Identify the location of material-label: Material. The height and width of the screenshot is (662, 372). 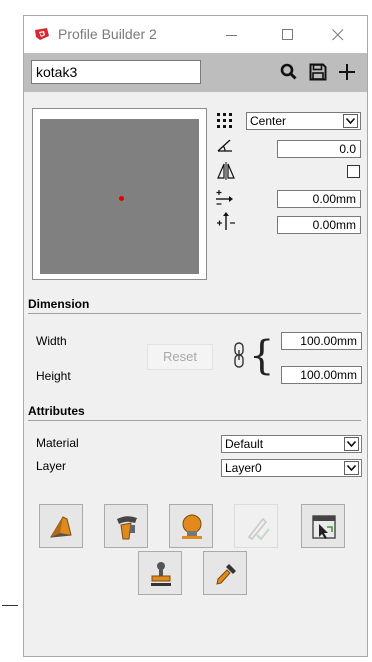
(57, 443).